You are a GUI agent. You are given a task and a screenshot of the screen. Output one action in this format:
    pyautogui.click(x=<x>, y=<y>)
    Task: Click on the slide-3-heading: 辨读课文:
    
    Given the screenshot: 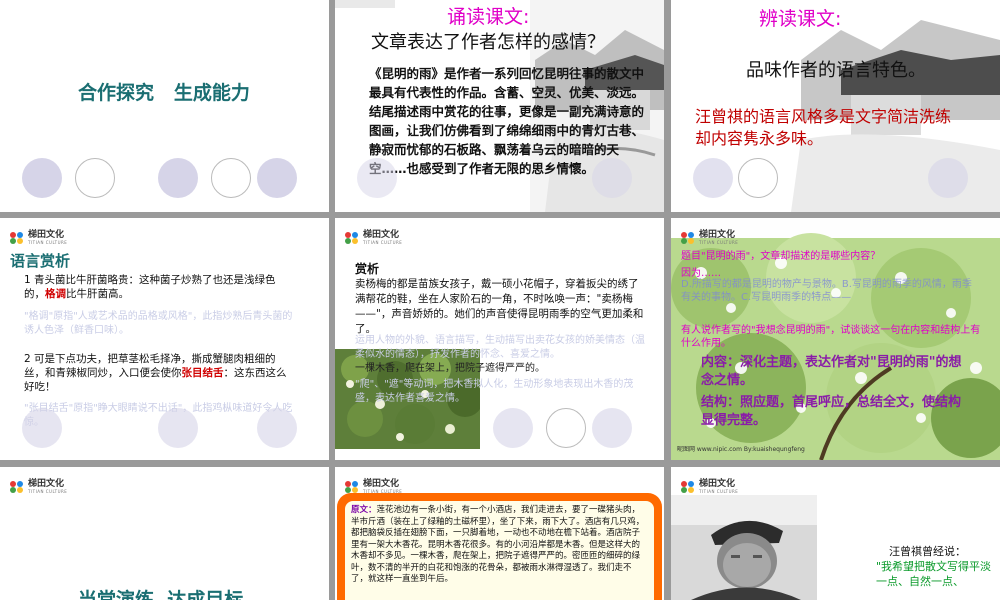 What is the action you would take?
    pyautogui.click(x=800, y=19)
    